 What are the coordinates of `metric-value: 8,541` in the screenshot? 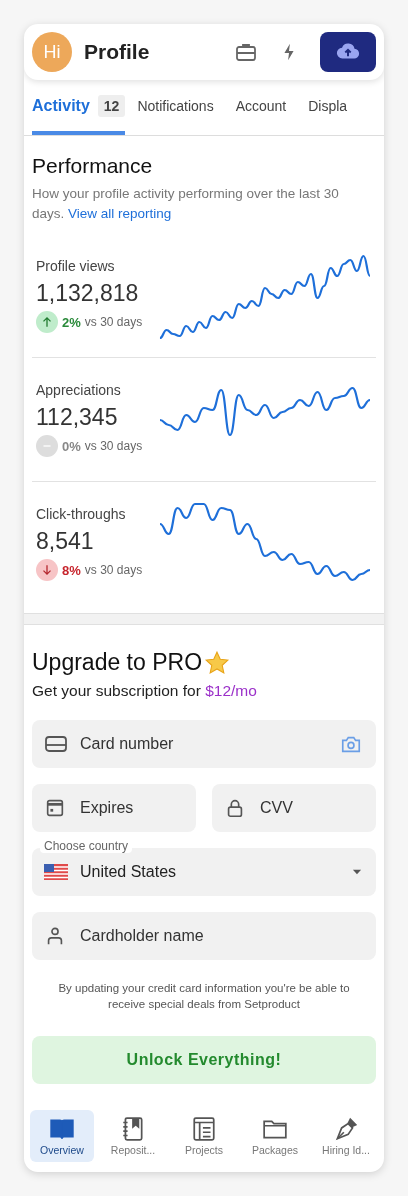 It's located at (65, 541).